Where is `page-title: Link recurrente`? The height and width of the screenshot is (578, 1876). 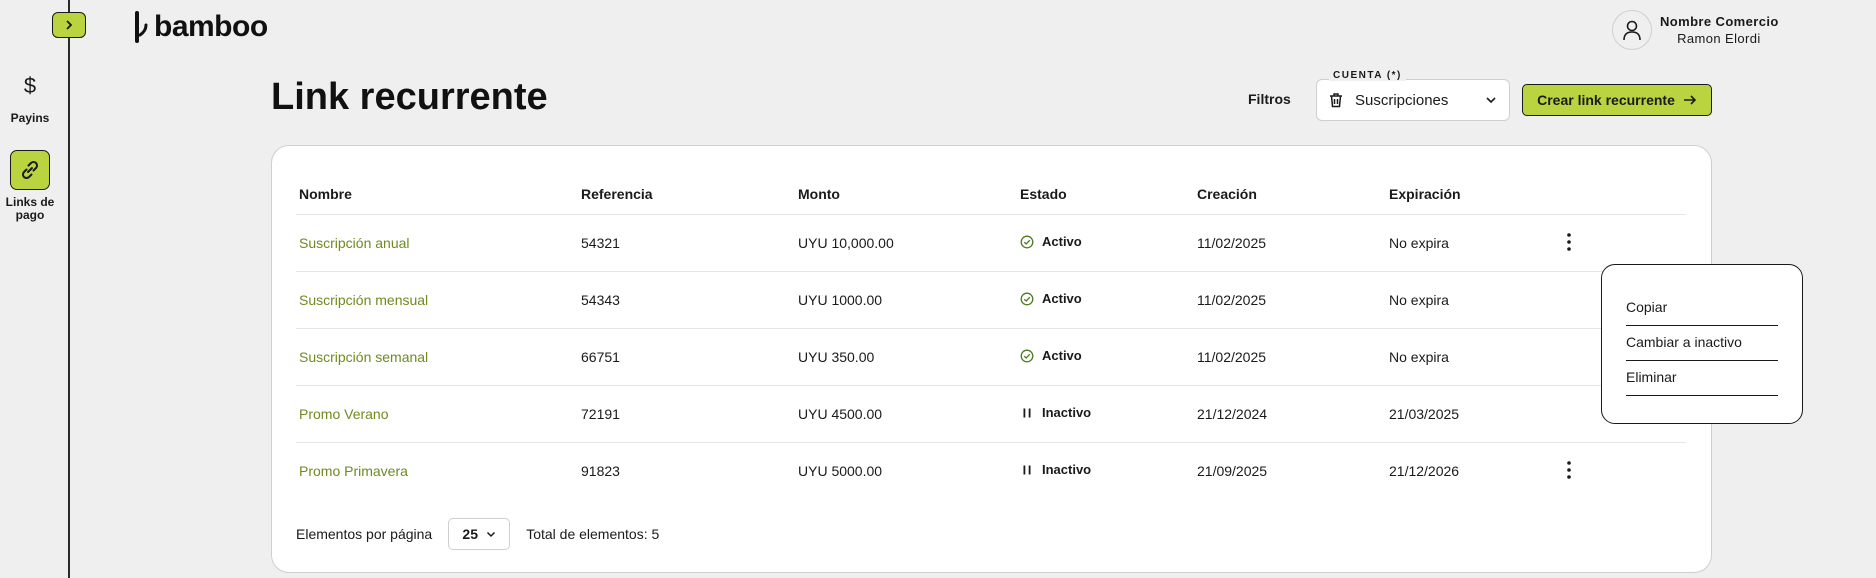 page-title: Link recurrente is located at coordinates (409, 97).